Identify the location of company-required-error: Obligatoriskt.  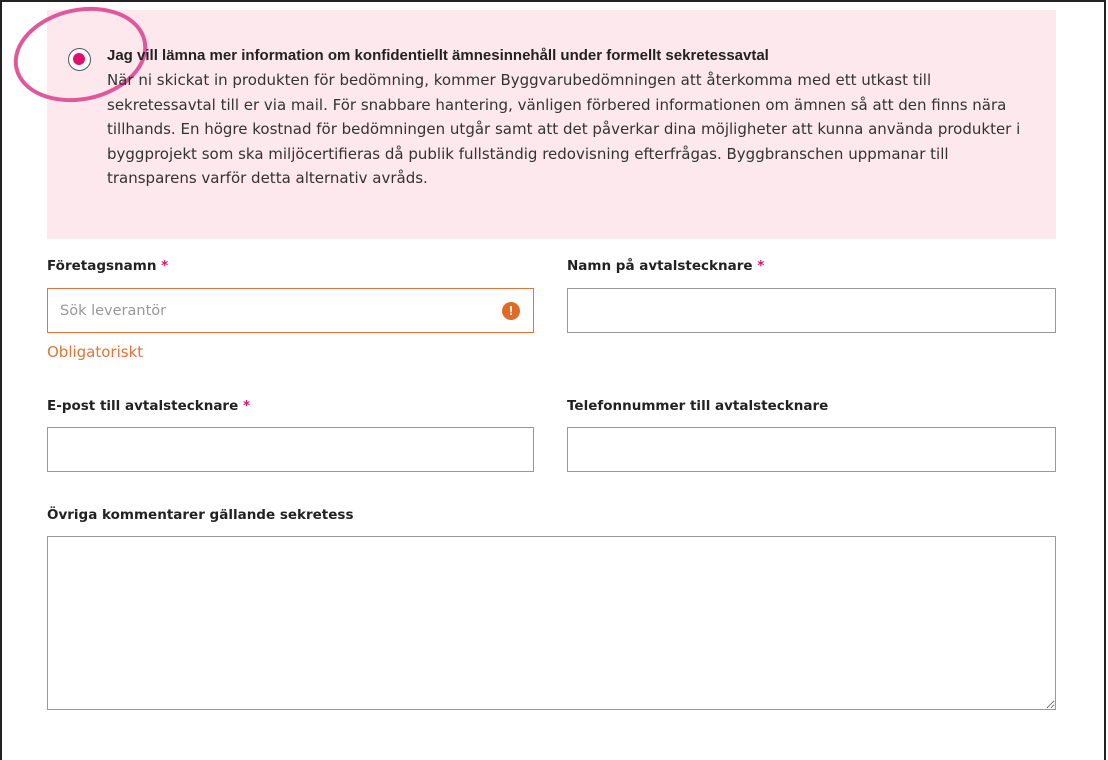
(95, 352).